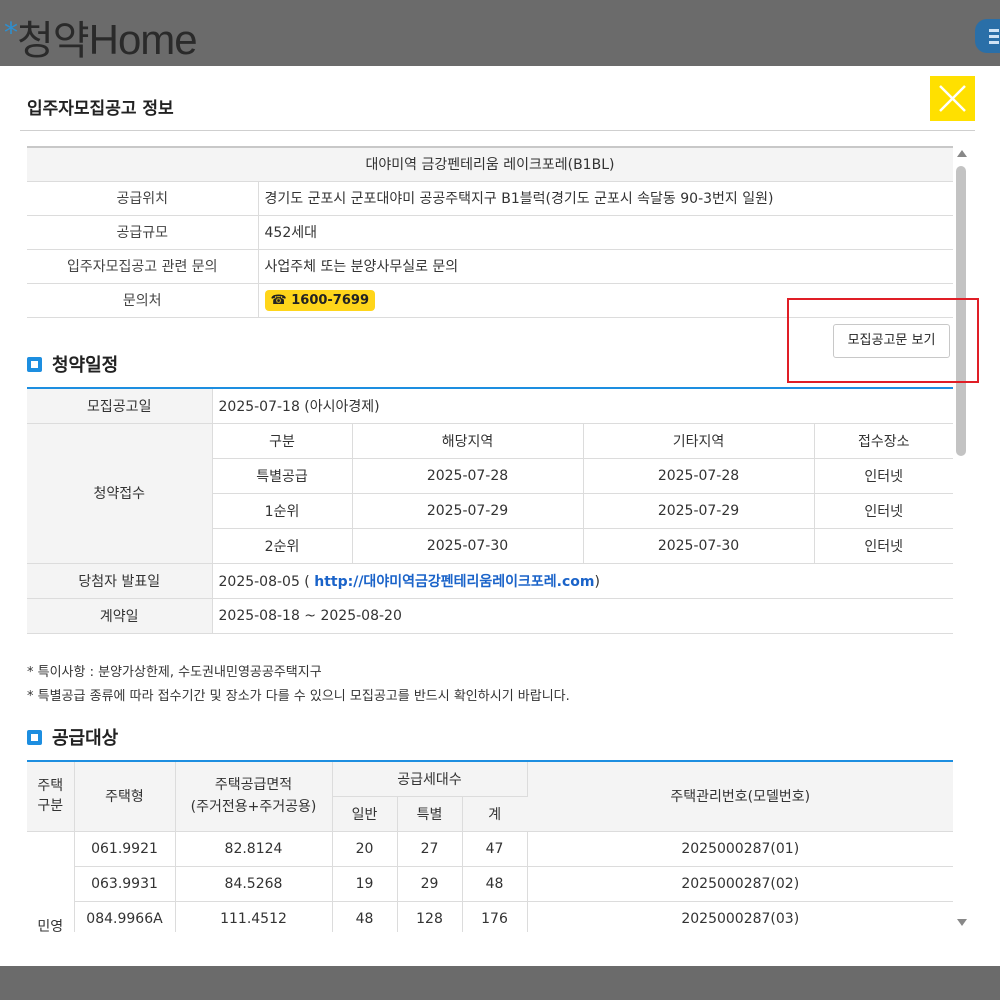 This screenshot has width=1000, height=1000. What do you see at coordinates (143, 266) in the screenshot?
I see `inquiry-label: 입주자모집공고 관련 문의` at bounding box center [143, 266].